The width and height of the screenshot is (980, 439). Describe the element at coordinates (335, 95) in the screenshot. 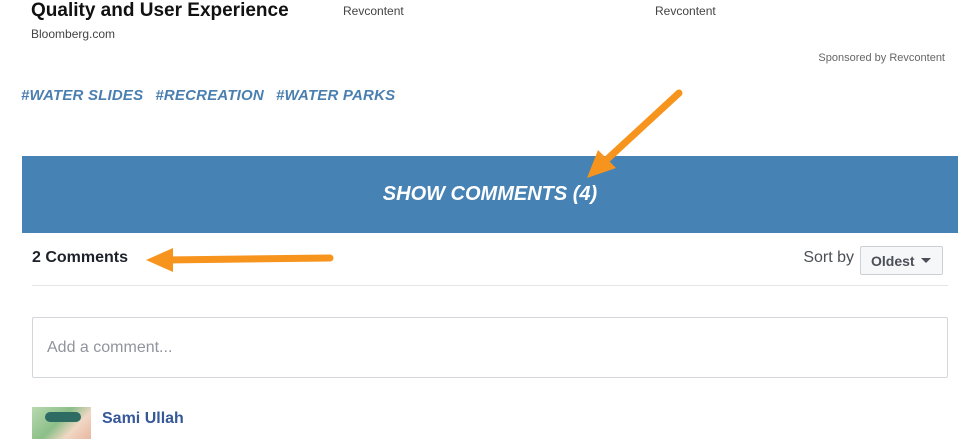

I see `tag-water-parks: #WATER PARKS` at that location.